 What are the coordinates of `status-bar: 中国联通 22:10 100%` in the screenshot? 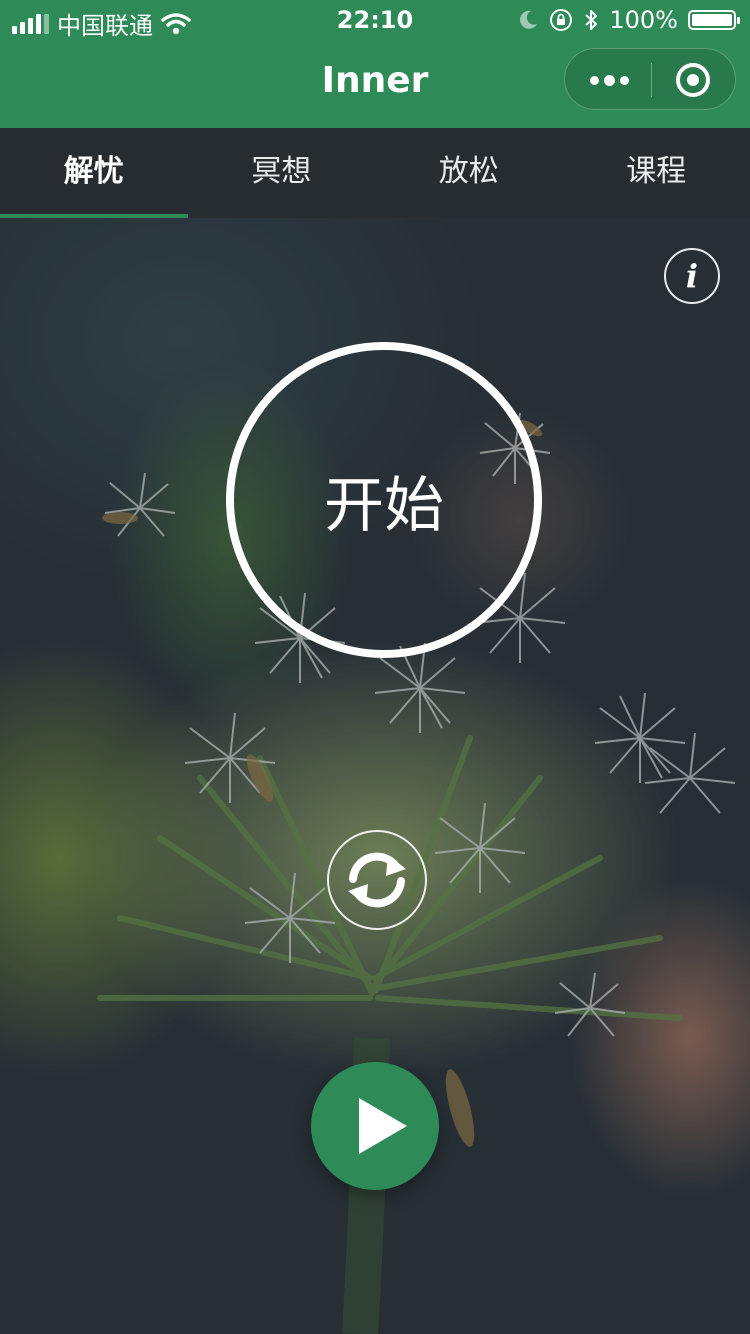 It's located at (375, 20).